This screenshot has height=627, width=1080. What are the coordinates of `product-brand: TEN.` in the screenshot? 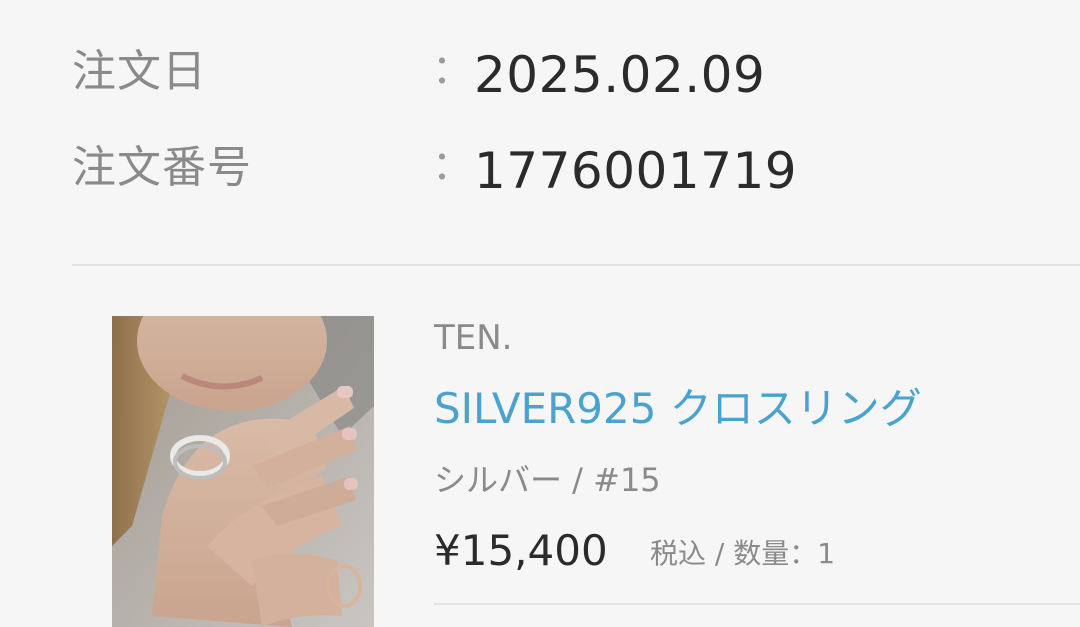 It's located at (473, 338).